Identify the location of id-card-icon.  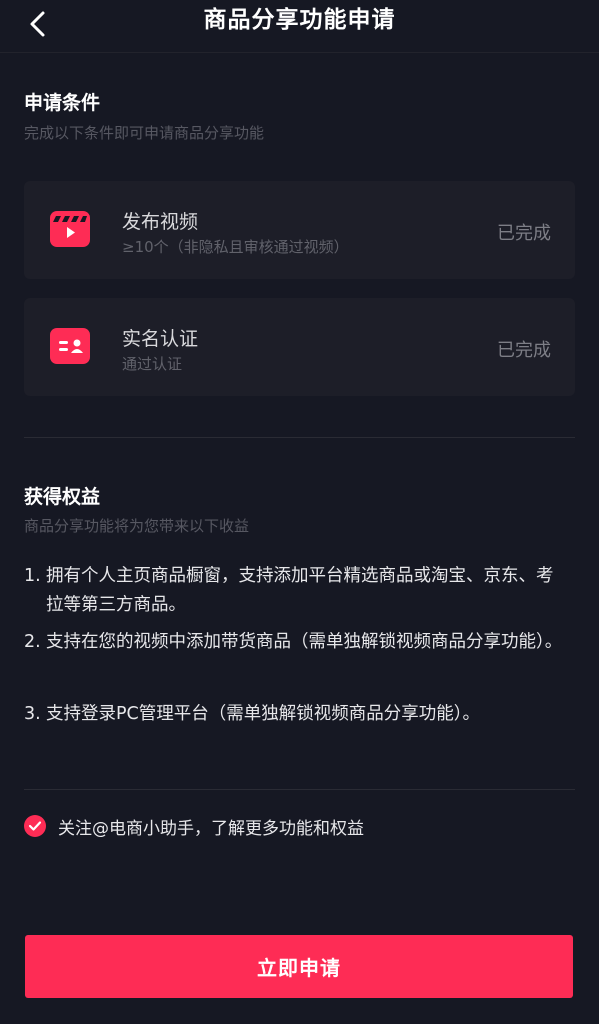
(70, 346).